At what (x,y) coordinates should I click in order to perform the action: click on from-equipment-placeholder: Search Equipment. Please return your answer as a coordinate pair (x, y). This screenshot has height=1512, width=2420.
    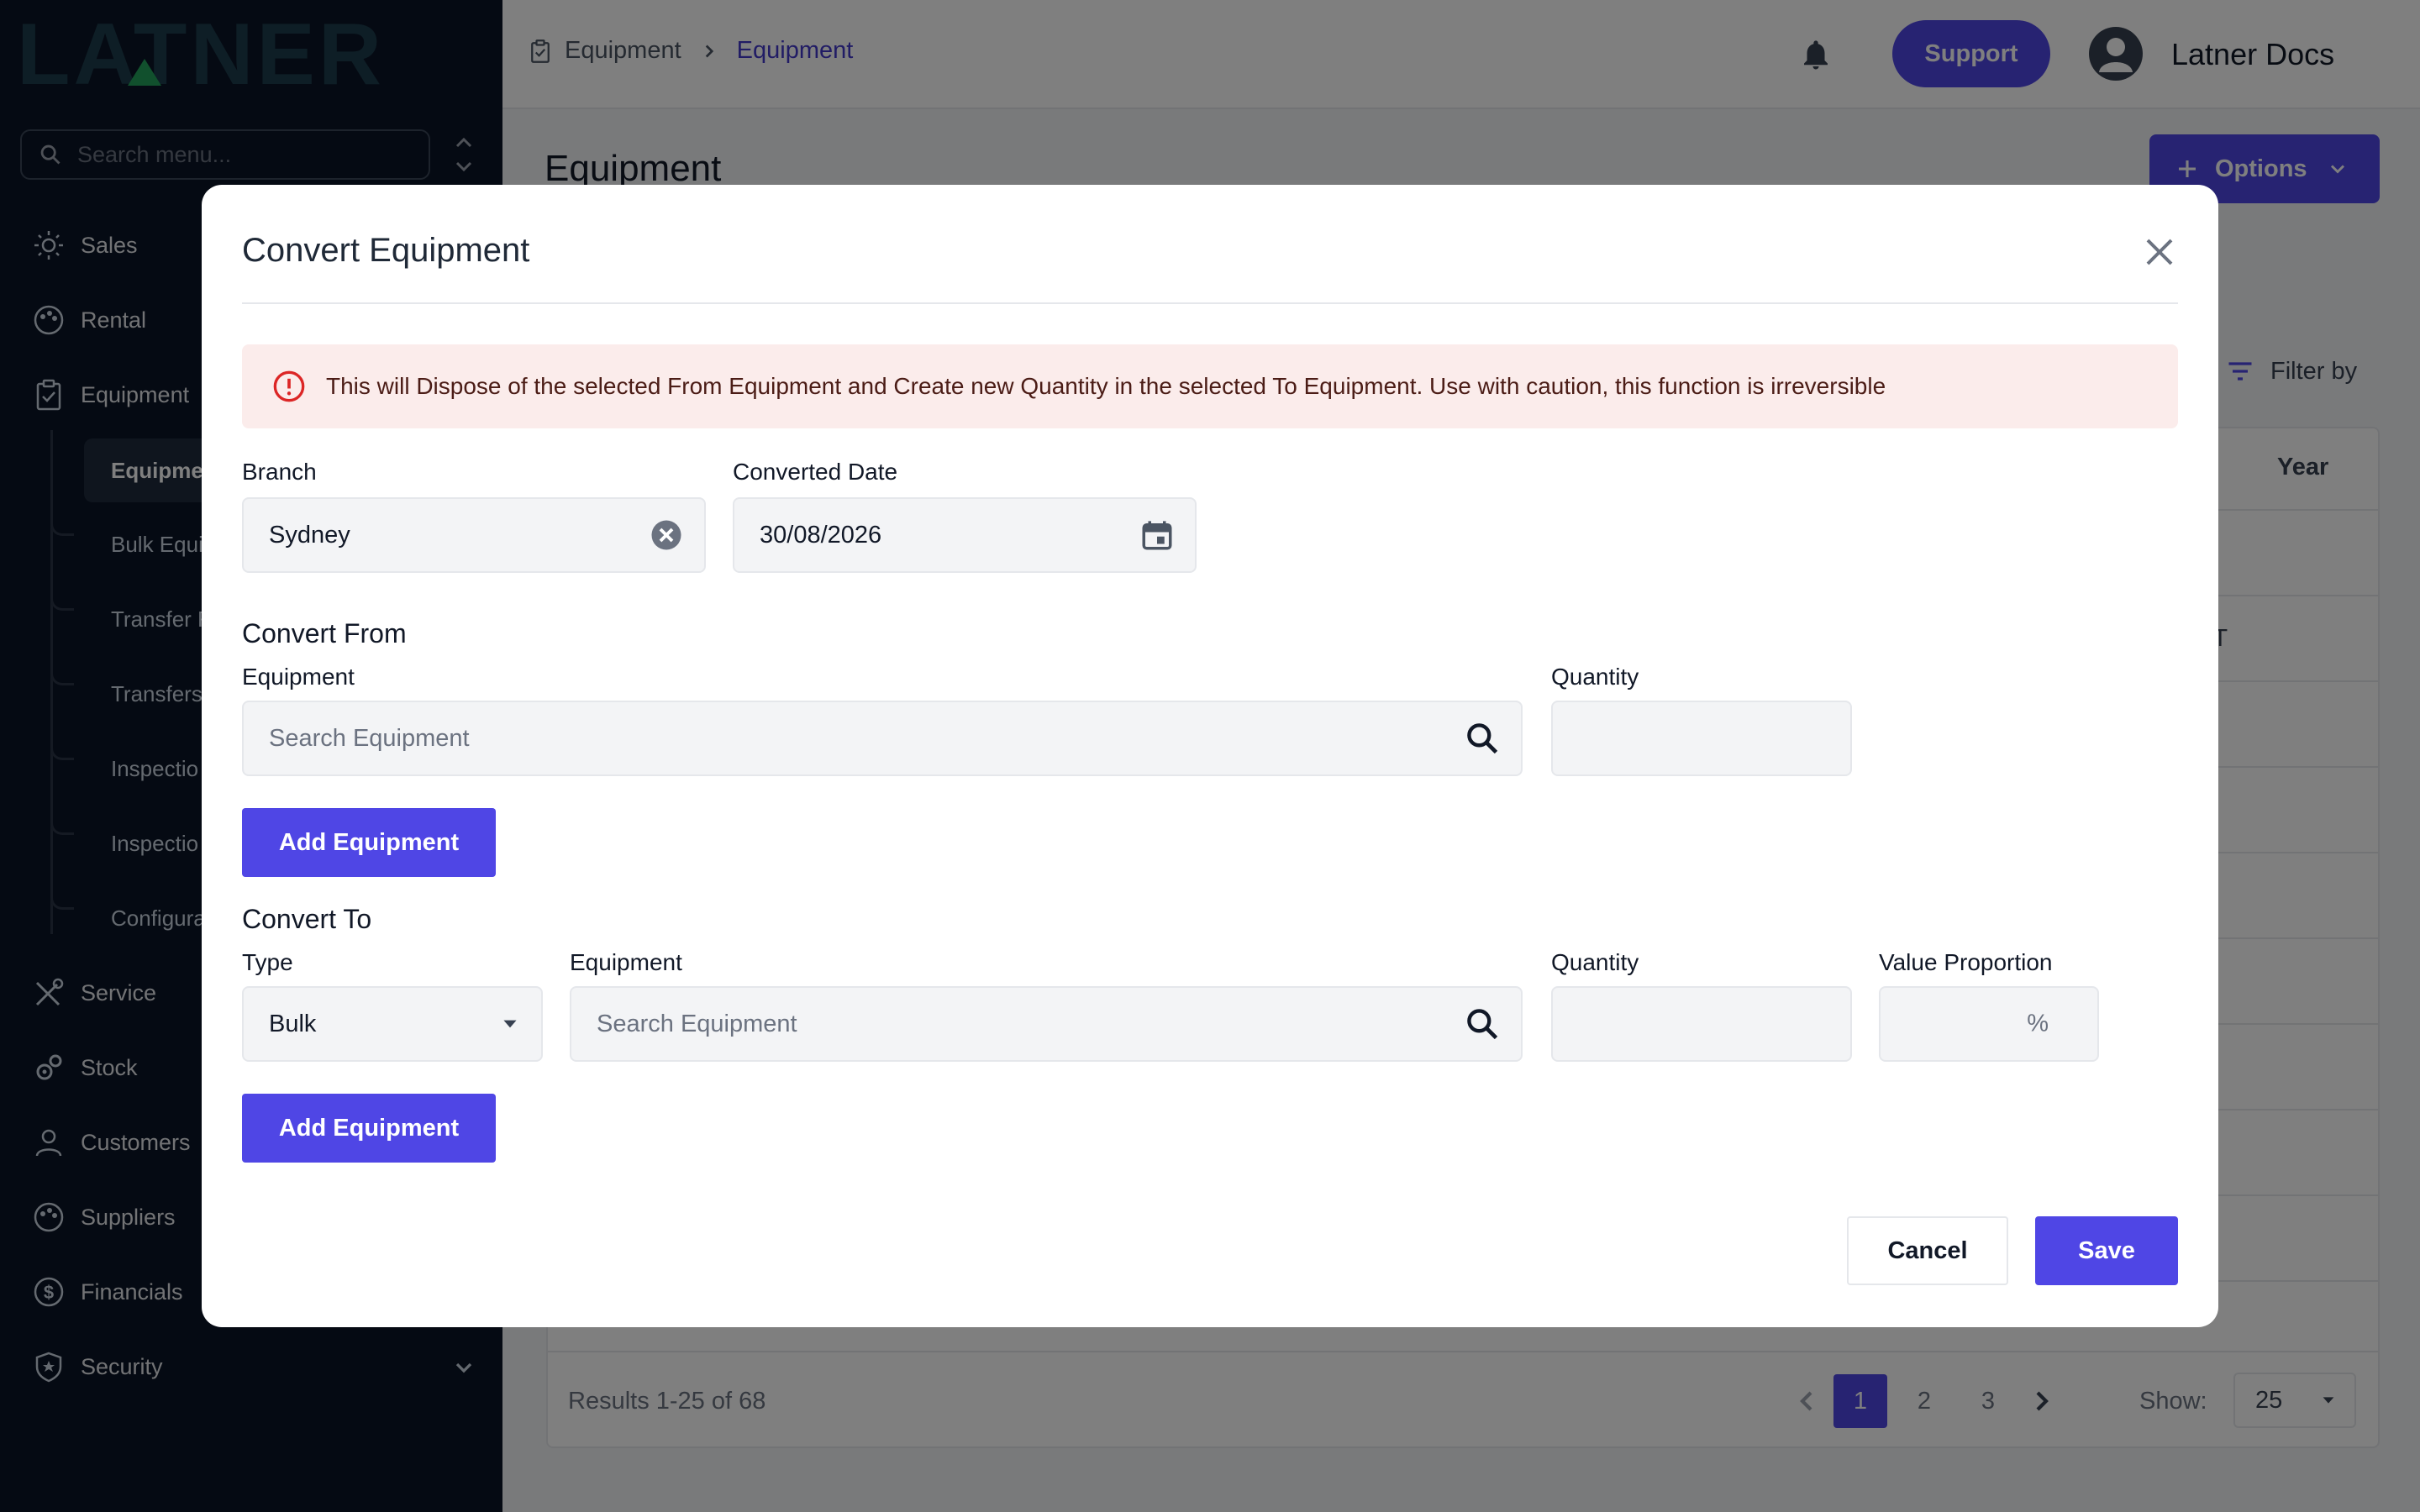
    Looking at the image, I should click on (369, 738).